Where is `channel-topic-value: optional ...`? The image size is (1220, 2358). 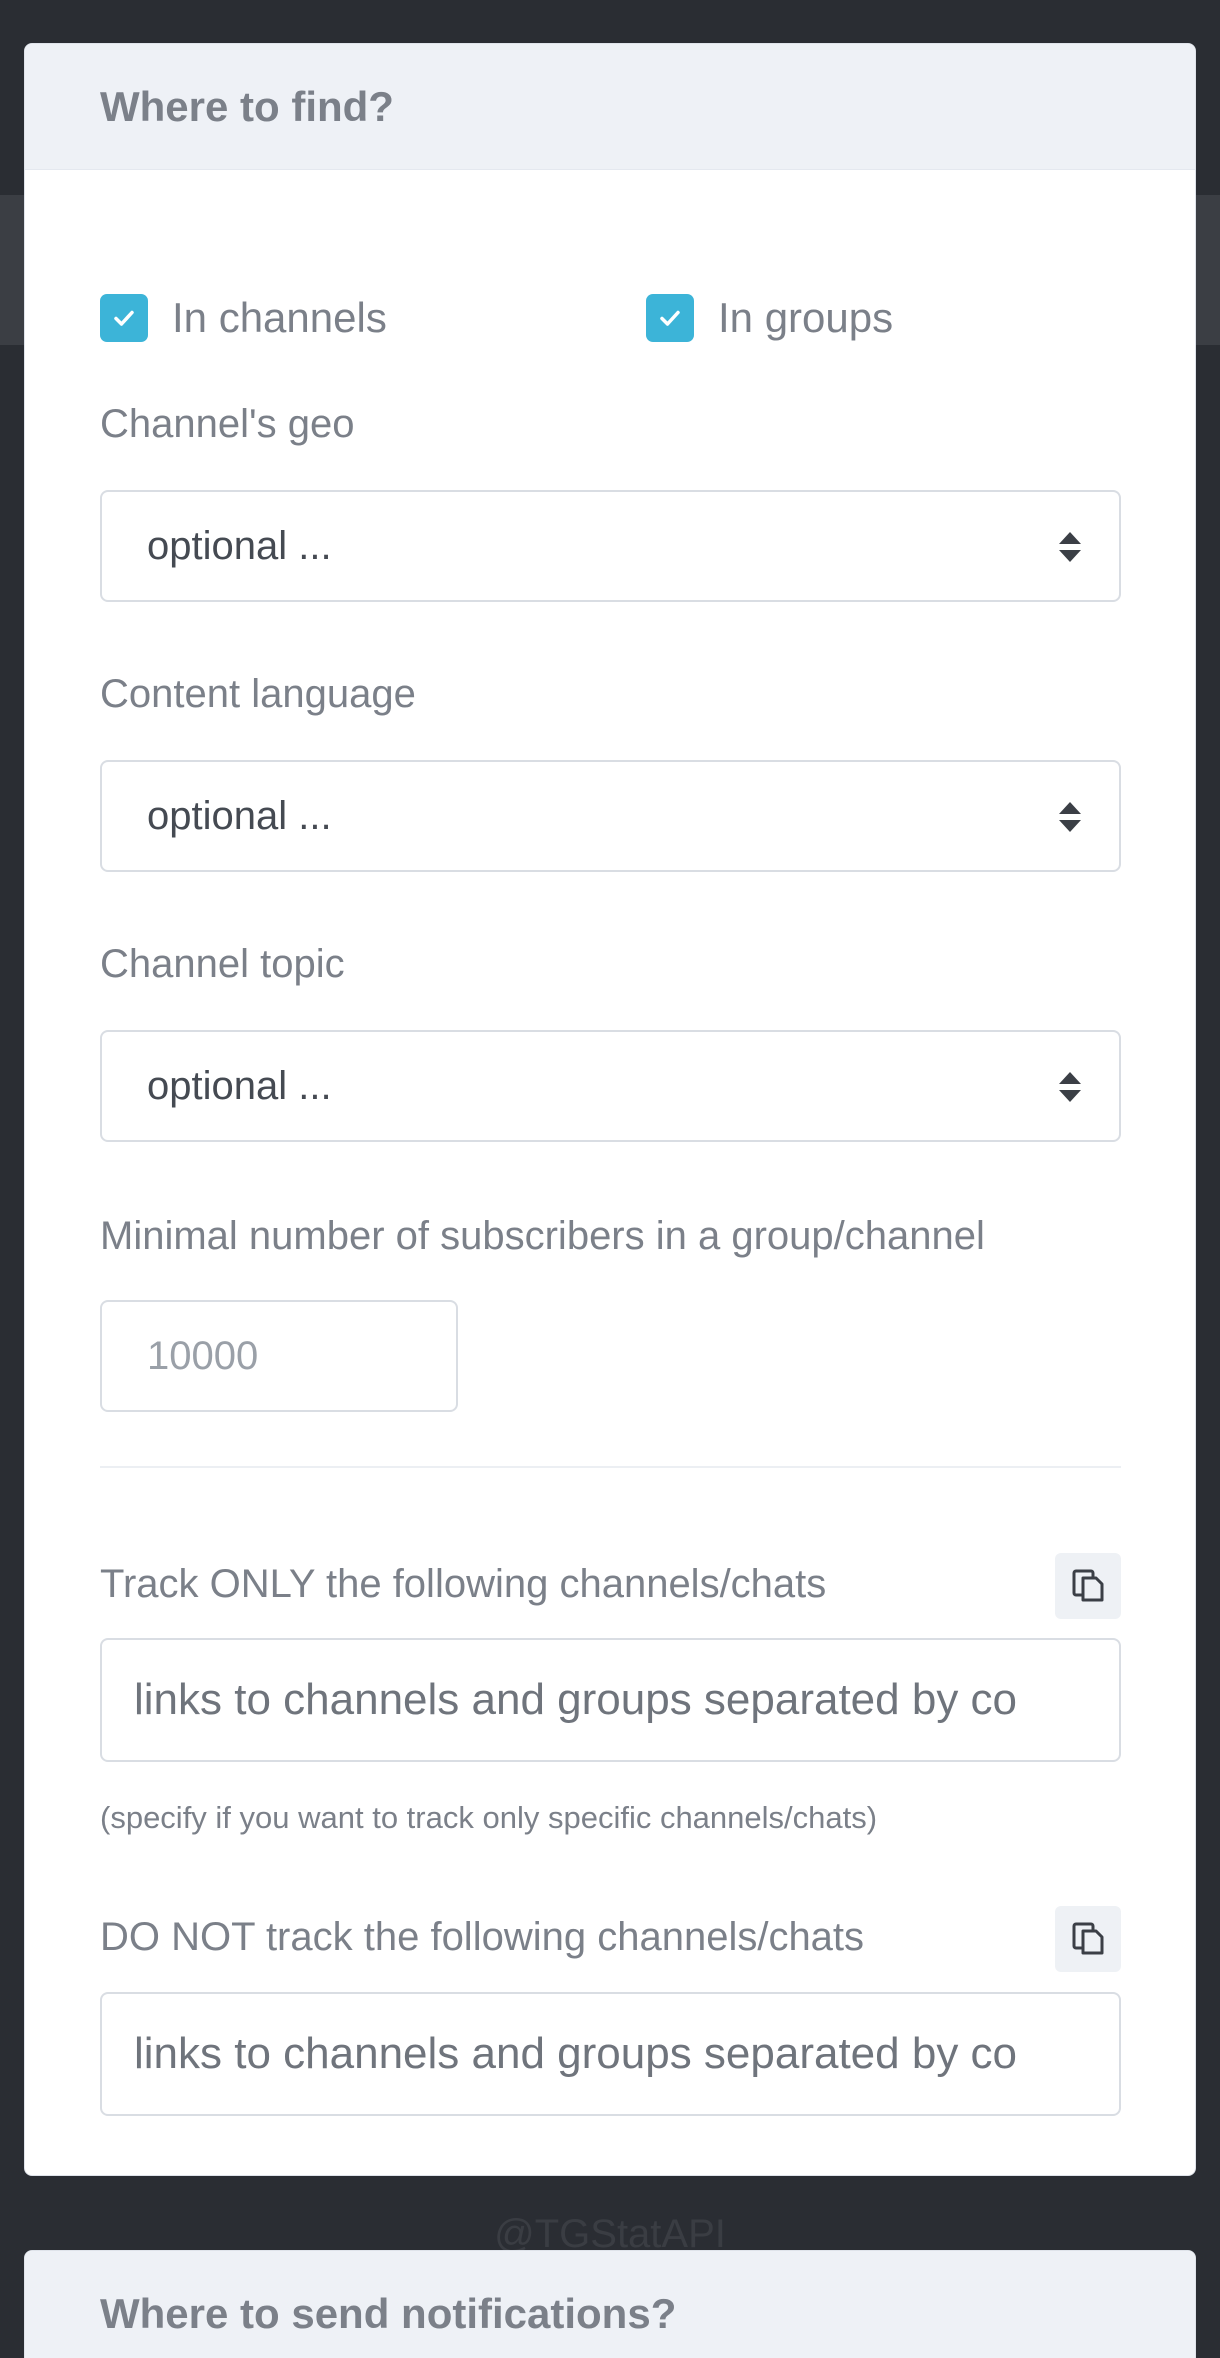
channel-topic-value: optional ... is located at coordinates (239, 1085).